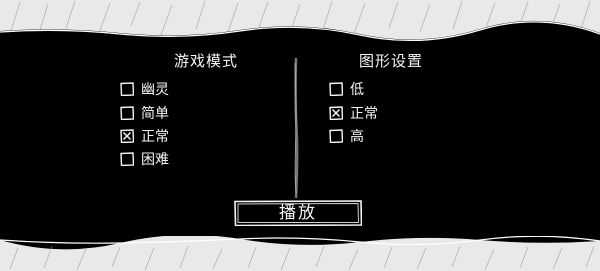 Image resolution: width=600 pixels, height=271 pixels. I want to click on option-label: 高, so click(357, 137).